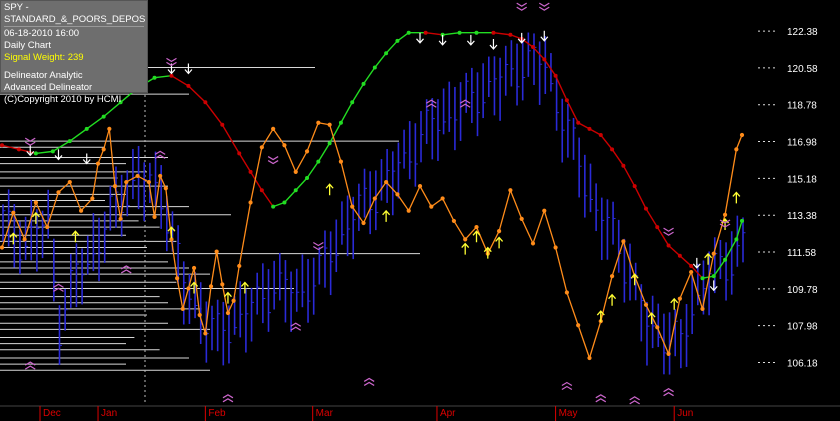  What do you see at coordinates (802, 327) in the screenshot?
I see `y-tick-label: 107.98` at bounding box center [802, 327].